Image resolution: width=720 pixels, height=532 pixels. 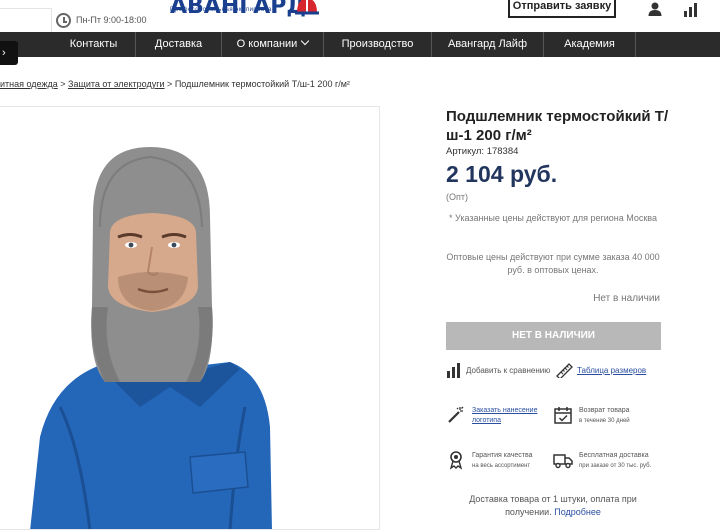 I want to click on nav-label: Академия, so click(x=589, y=44).